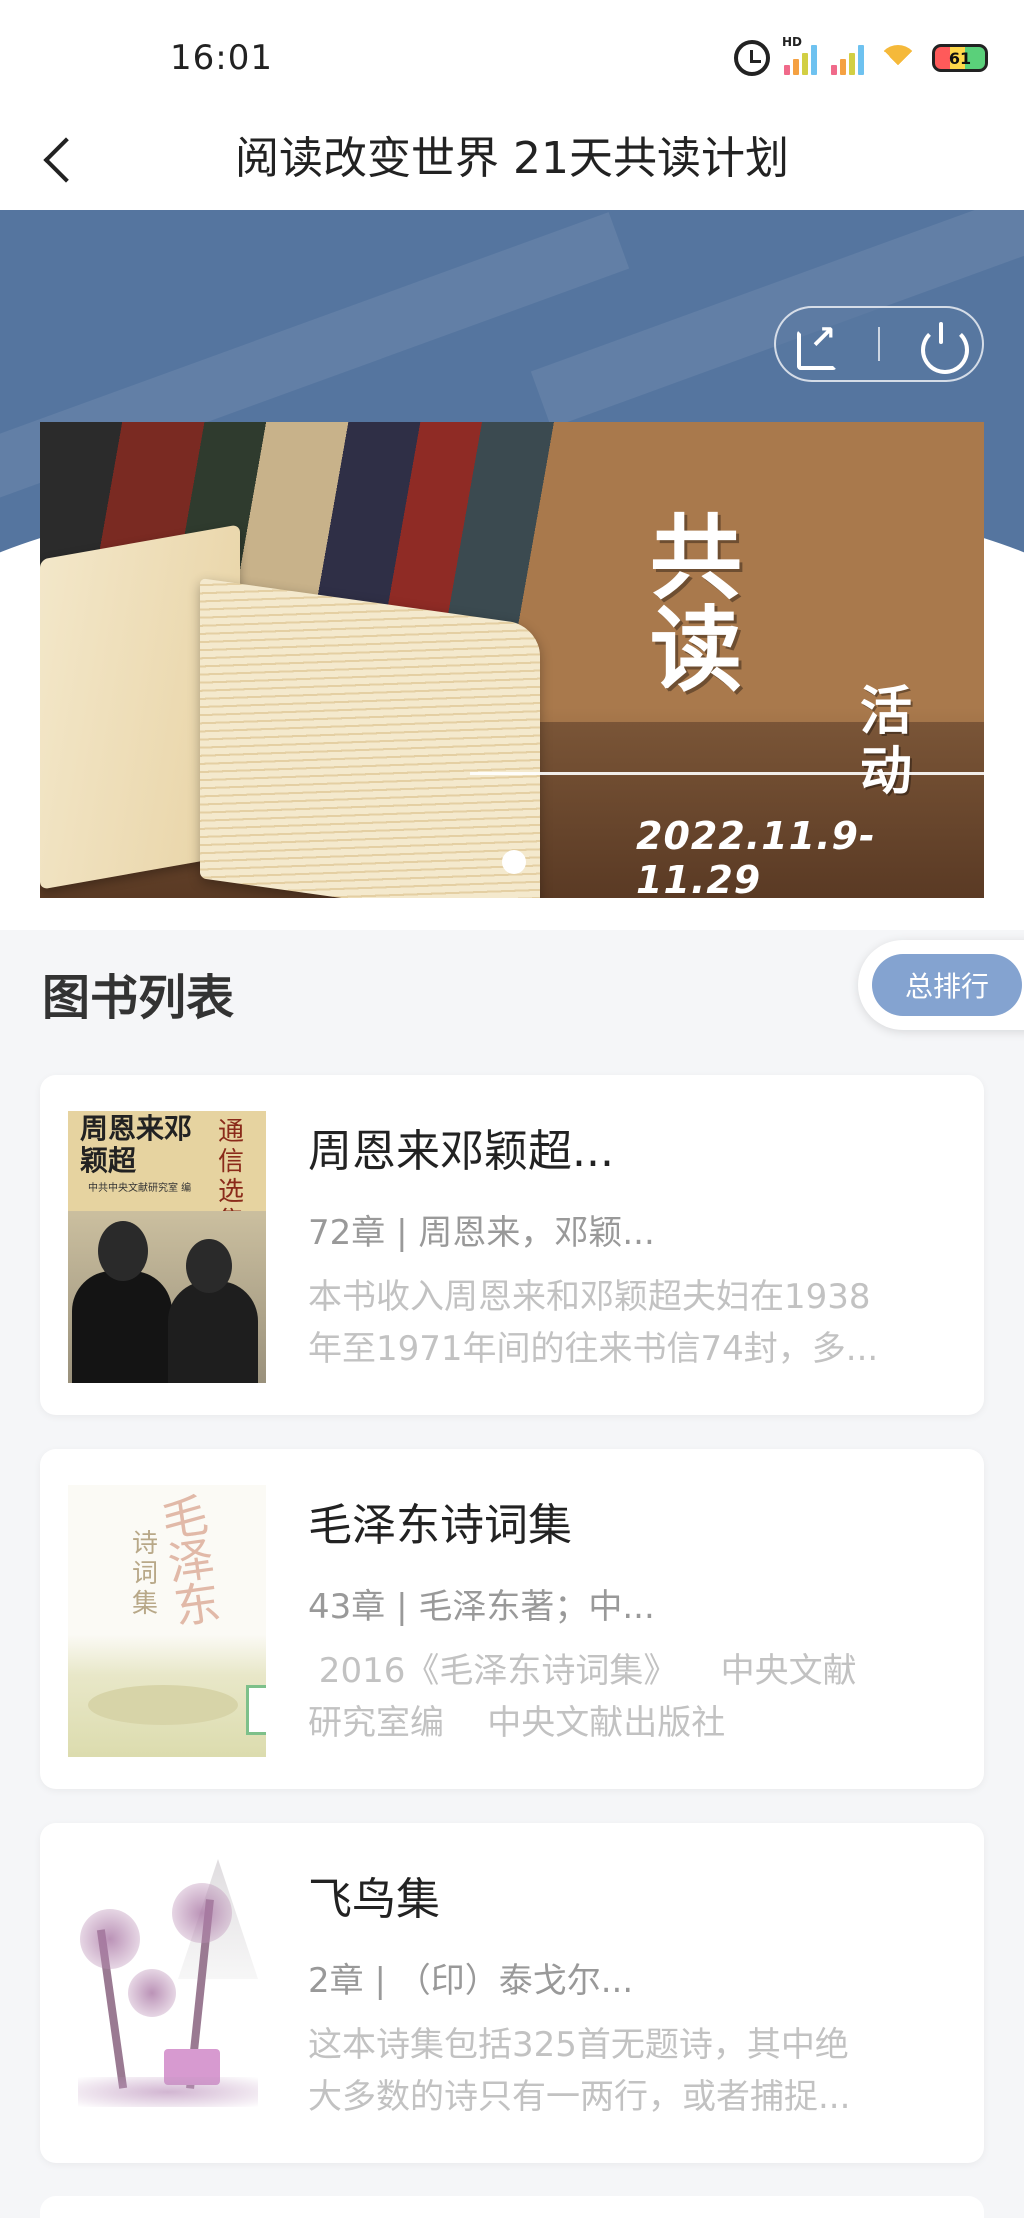 This screenshot has height=2218, width=1024. I want to click on power-icon, so click(944, 348).